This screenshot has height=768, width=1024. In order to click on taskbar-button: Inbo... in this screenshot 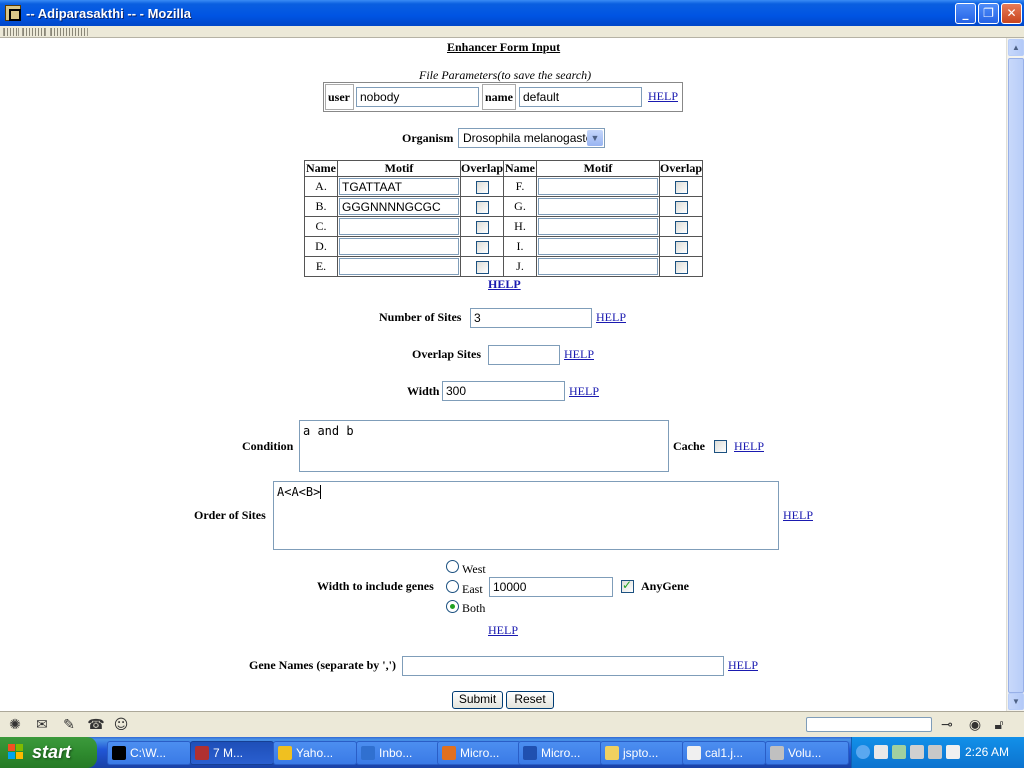, I will do `click(398, 753)`.